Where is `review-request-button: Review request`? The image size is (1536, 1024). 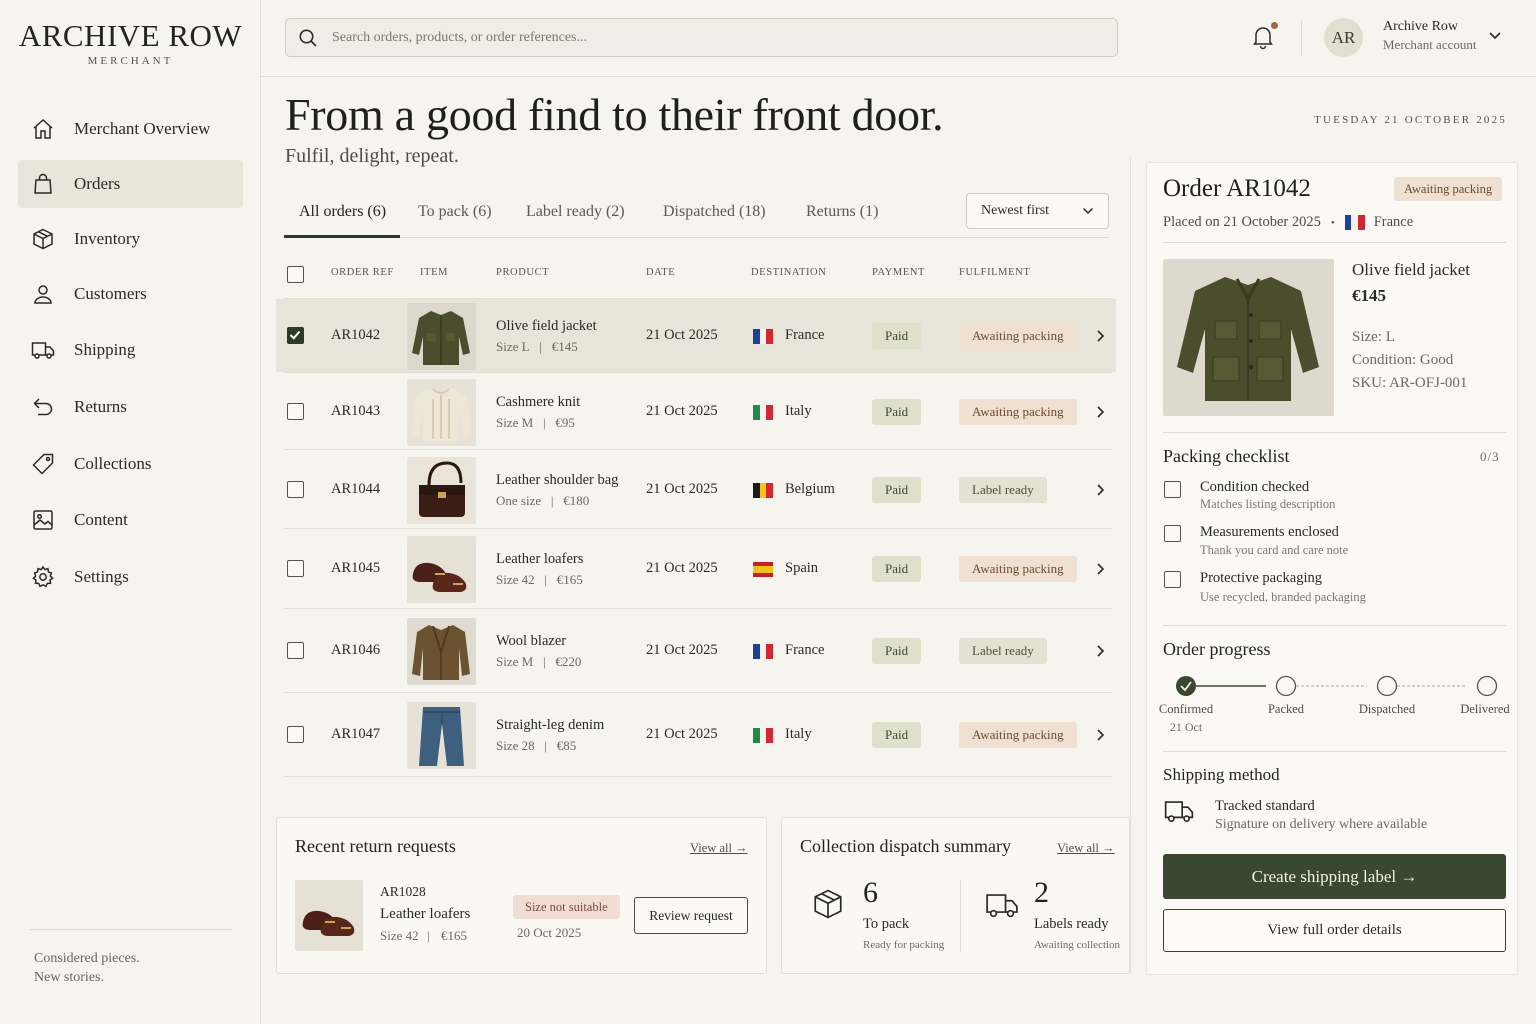 review-request-button: Review request is located at coordinates (691, 915).